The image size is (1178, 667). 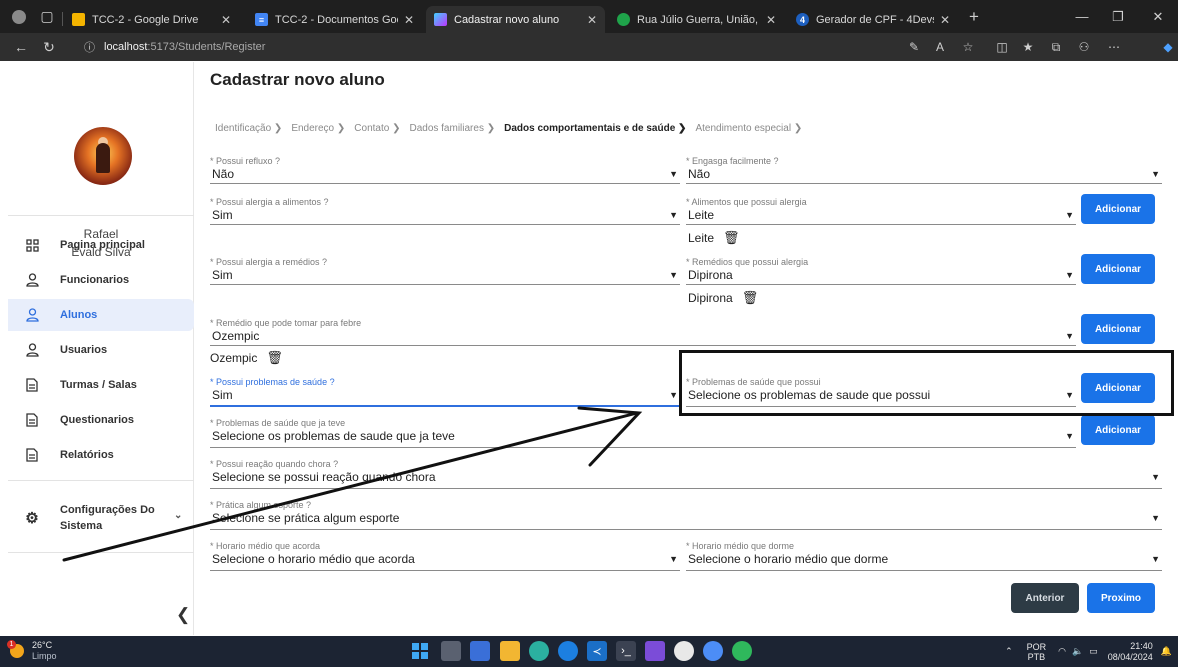 I want to click on add-remedio-febre-button: Adicionar, so click(x=1118, y=329).